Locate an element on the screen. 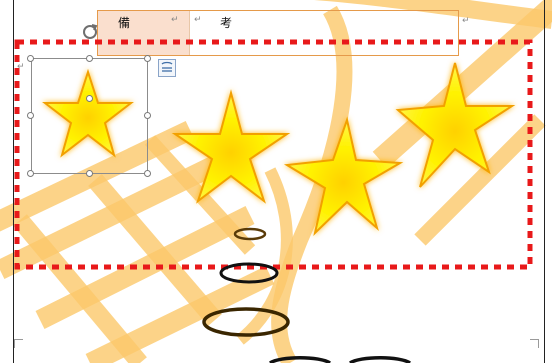  resize-handle-right is located at coordinates (147, 115).